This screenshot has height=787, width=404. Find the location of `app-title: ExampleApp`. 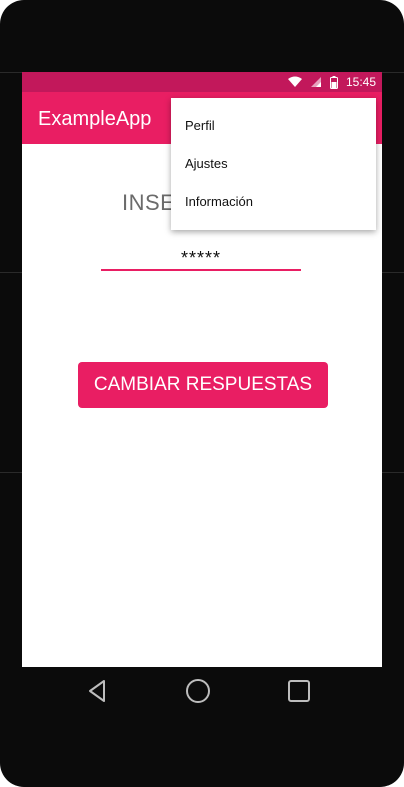

app-title: ExampleApp is located at coordinates (95, 119).